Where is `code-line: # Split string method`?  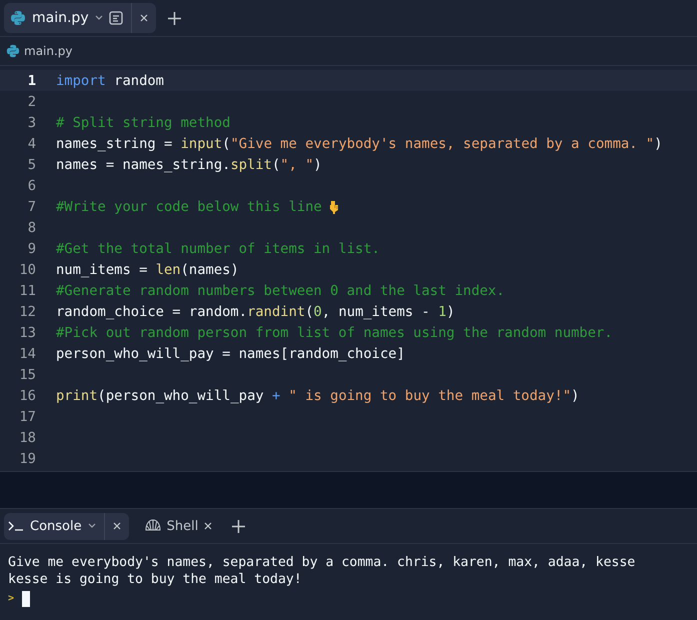
code-line: # Split string method is located at coordinates (143, 122).